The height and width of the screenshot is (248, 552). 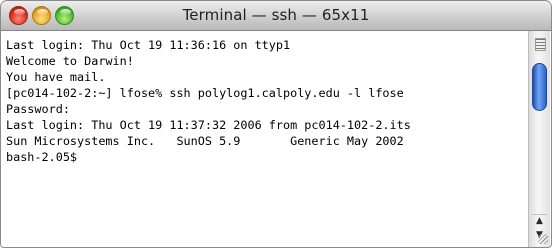 I want to click on title-bar: Terminal — ssh — 65x11, so click(x=276, y=16).